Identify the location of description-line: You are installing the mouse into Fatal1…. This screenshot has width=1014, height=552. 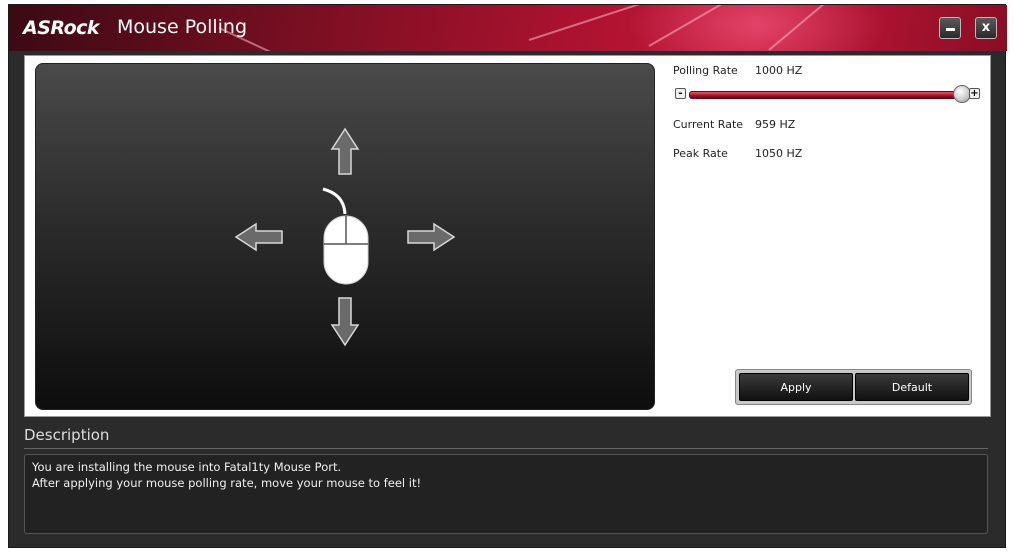
(187, 467).